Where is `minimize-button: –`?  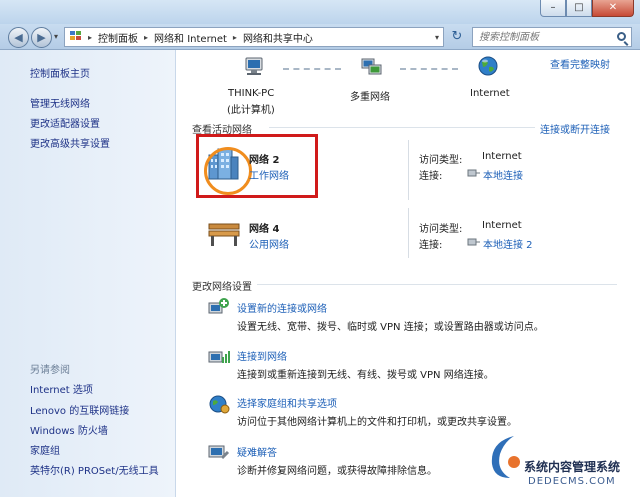
minimize-button: – is located at coordinates (553, 8).